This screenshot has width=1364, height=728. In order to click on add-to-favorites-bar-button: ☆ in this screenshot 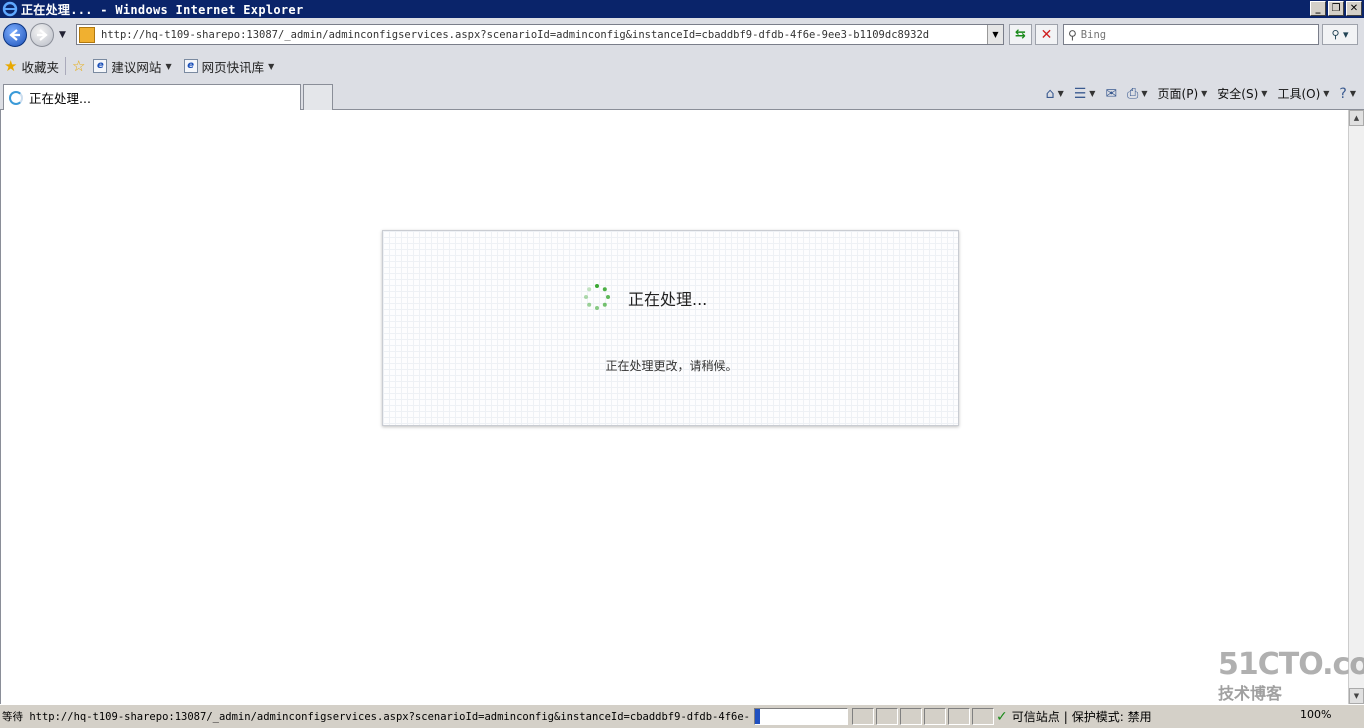, I will do `click(78, 66)`.